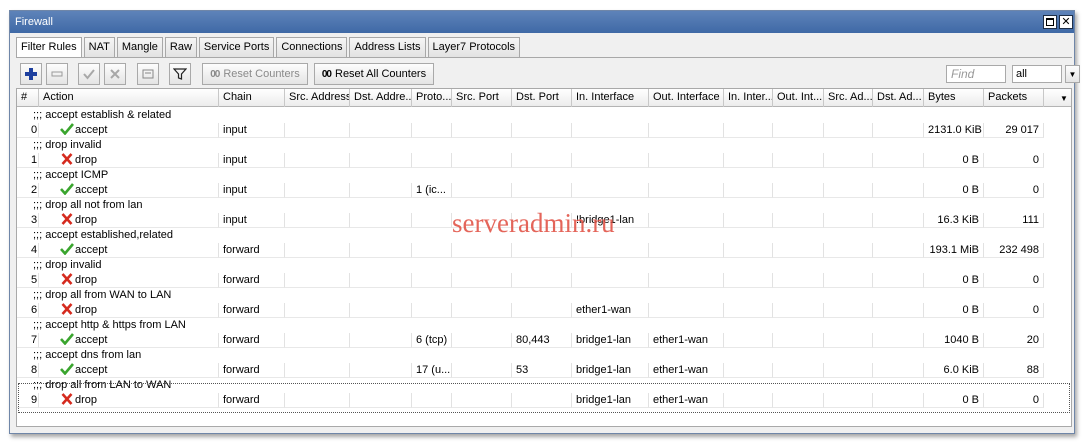  What do you see at coordinates (1063, 98) in the screenshot?
I see `column-menu-icon: ▼` at bounding box center [1063, 98].